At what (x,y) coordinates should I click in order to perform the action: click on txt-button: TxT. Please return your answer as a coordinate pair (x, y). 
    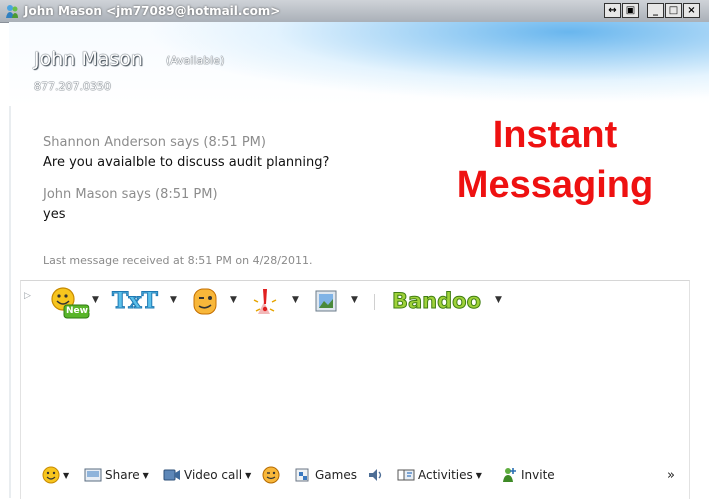
    Looking at the image, I should click on (136, 302).